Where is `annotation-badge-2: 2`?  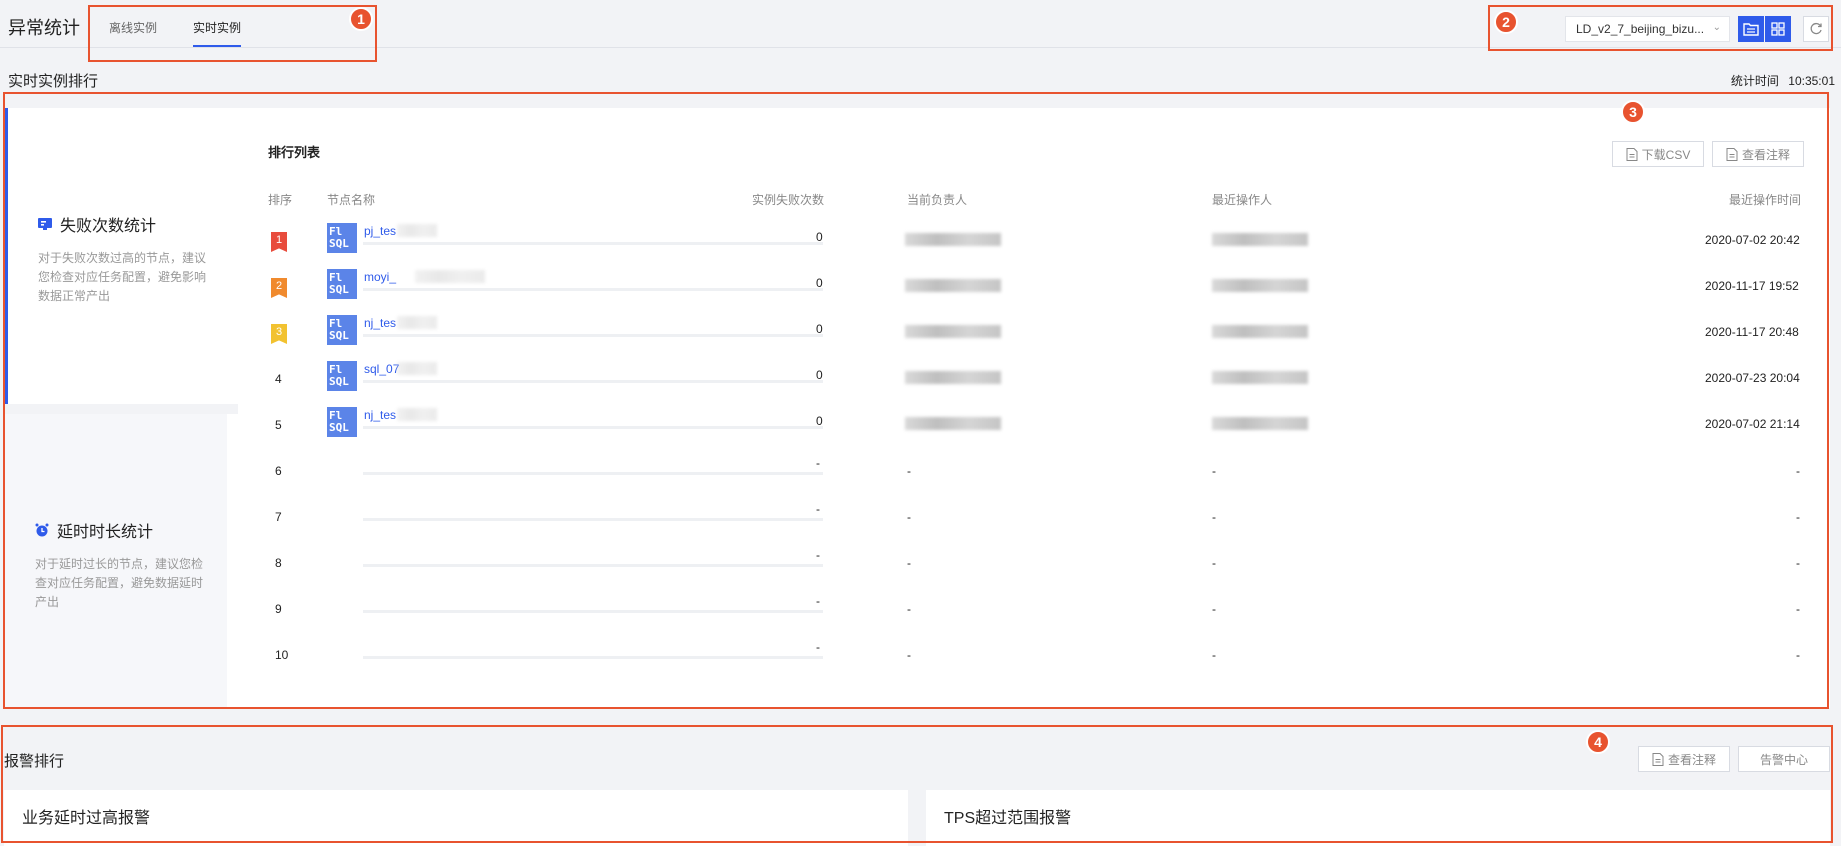 annotation-badge-2: 2 is located at coordinates (1506, 22).